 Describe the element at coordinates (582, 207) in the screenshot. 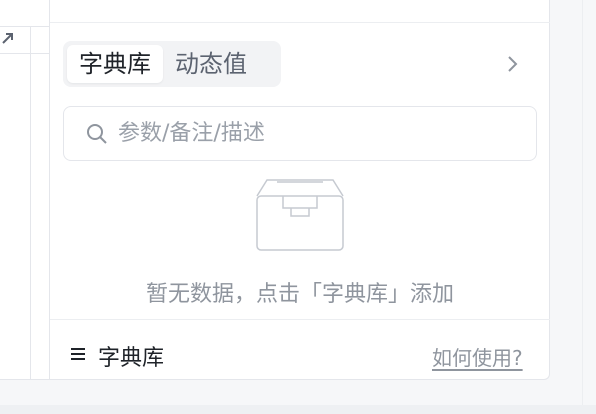

I see `right-edge-divider` at that location.